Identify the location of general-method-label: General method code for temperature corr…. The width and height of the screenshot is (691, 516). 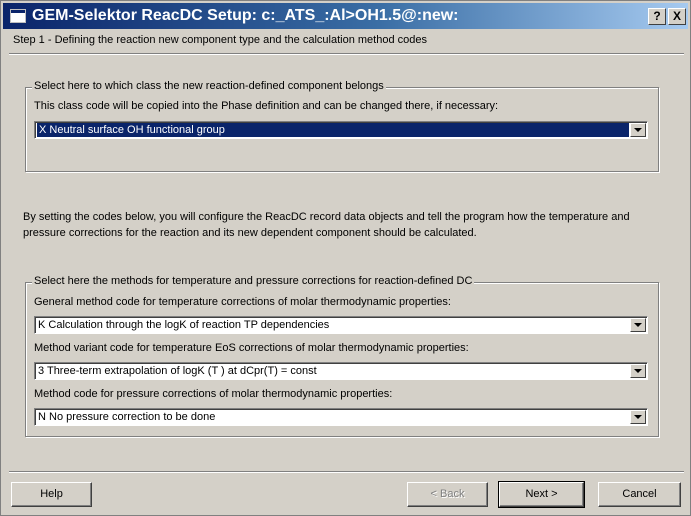
(242, 302).